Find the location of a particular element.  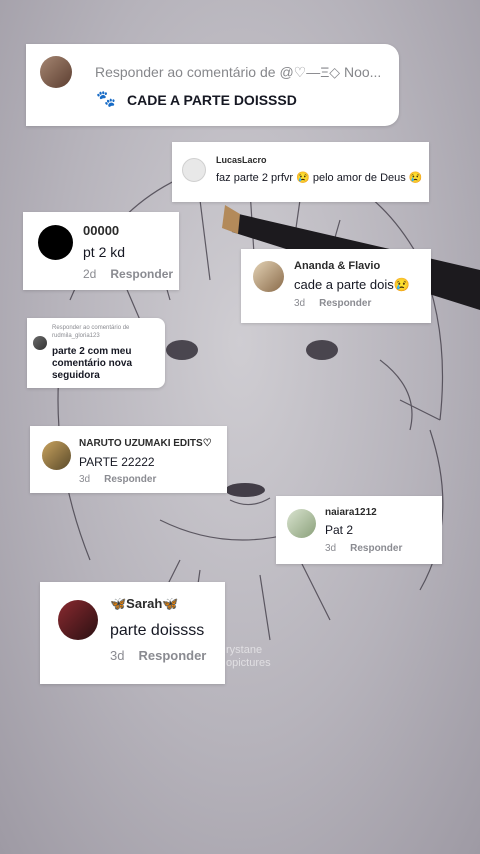

comment-username: Ananda & Flavio is located at coordinates (337, 266).